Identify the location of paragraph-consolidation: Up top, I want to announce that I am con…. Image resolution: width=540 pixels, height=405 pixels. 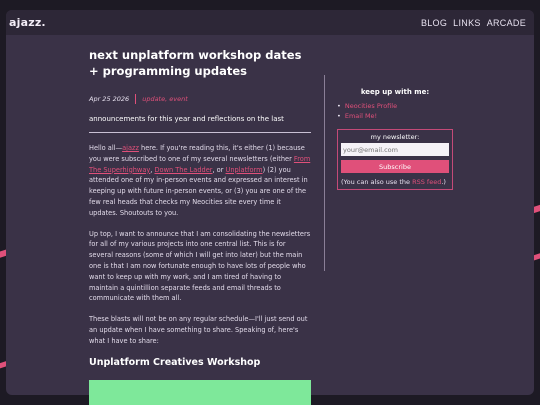
(200, 266).